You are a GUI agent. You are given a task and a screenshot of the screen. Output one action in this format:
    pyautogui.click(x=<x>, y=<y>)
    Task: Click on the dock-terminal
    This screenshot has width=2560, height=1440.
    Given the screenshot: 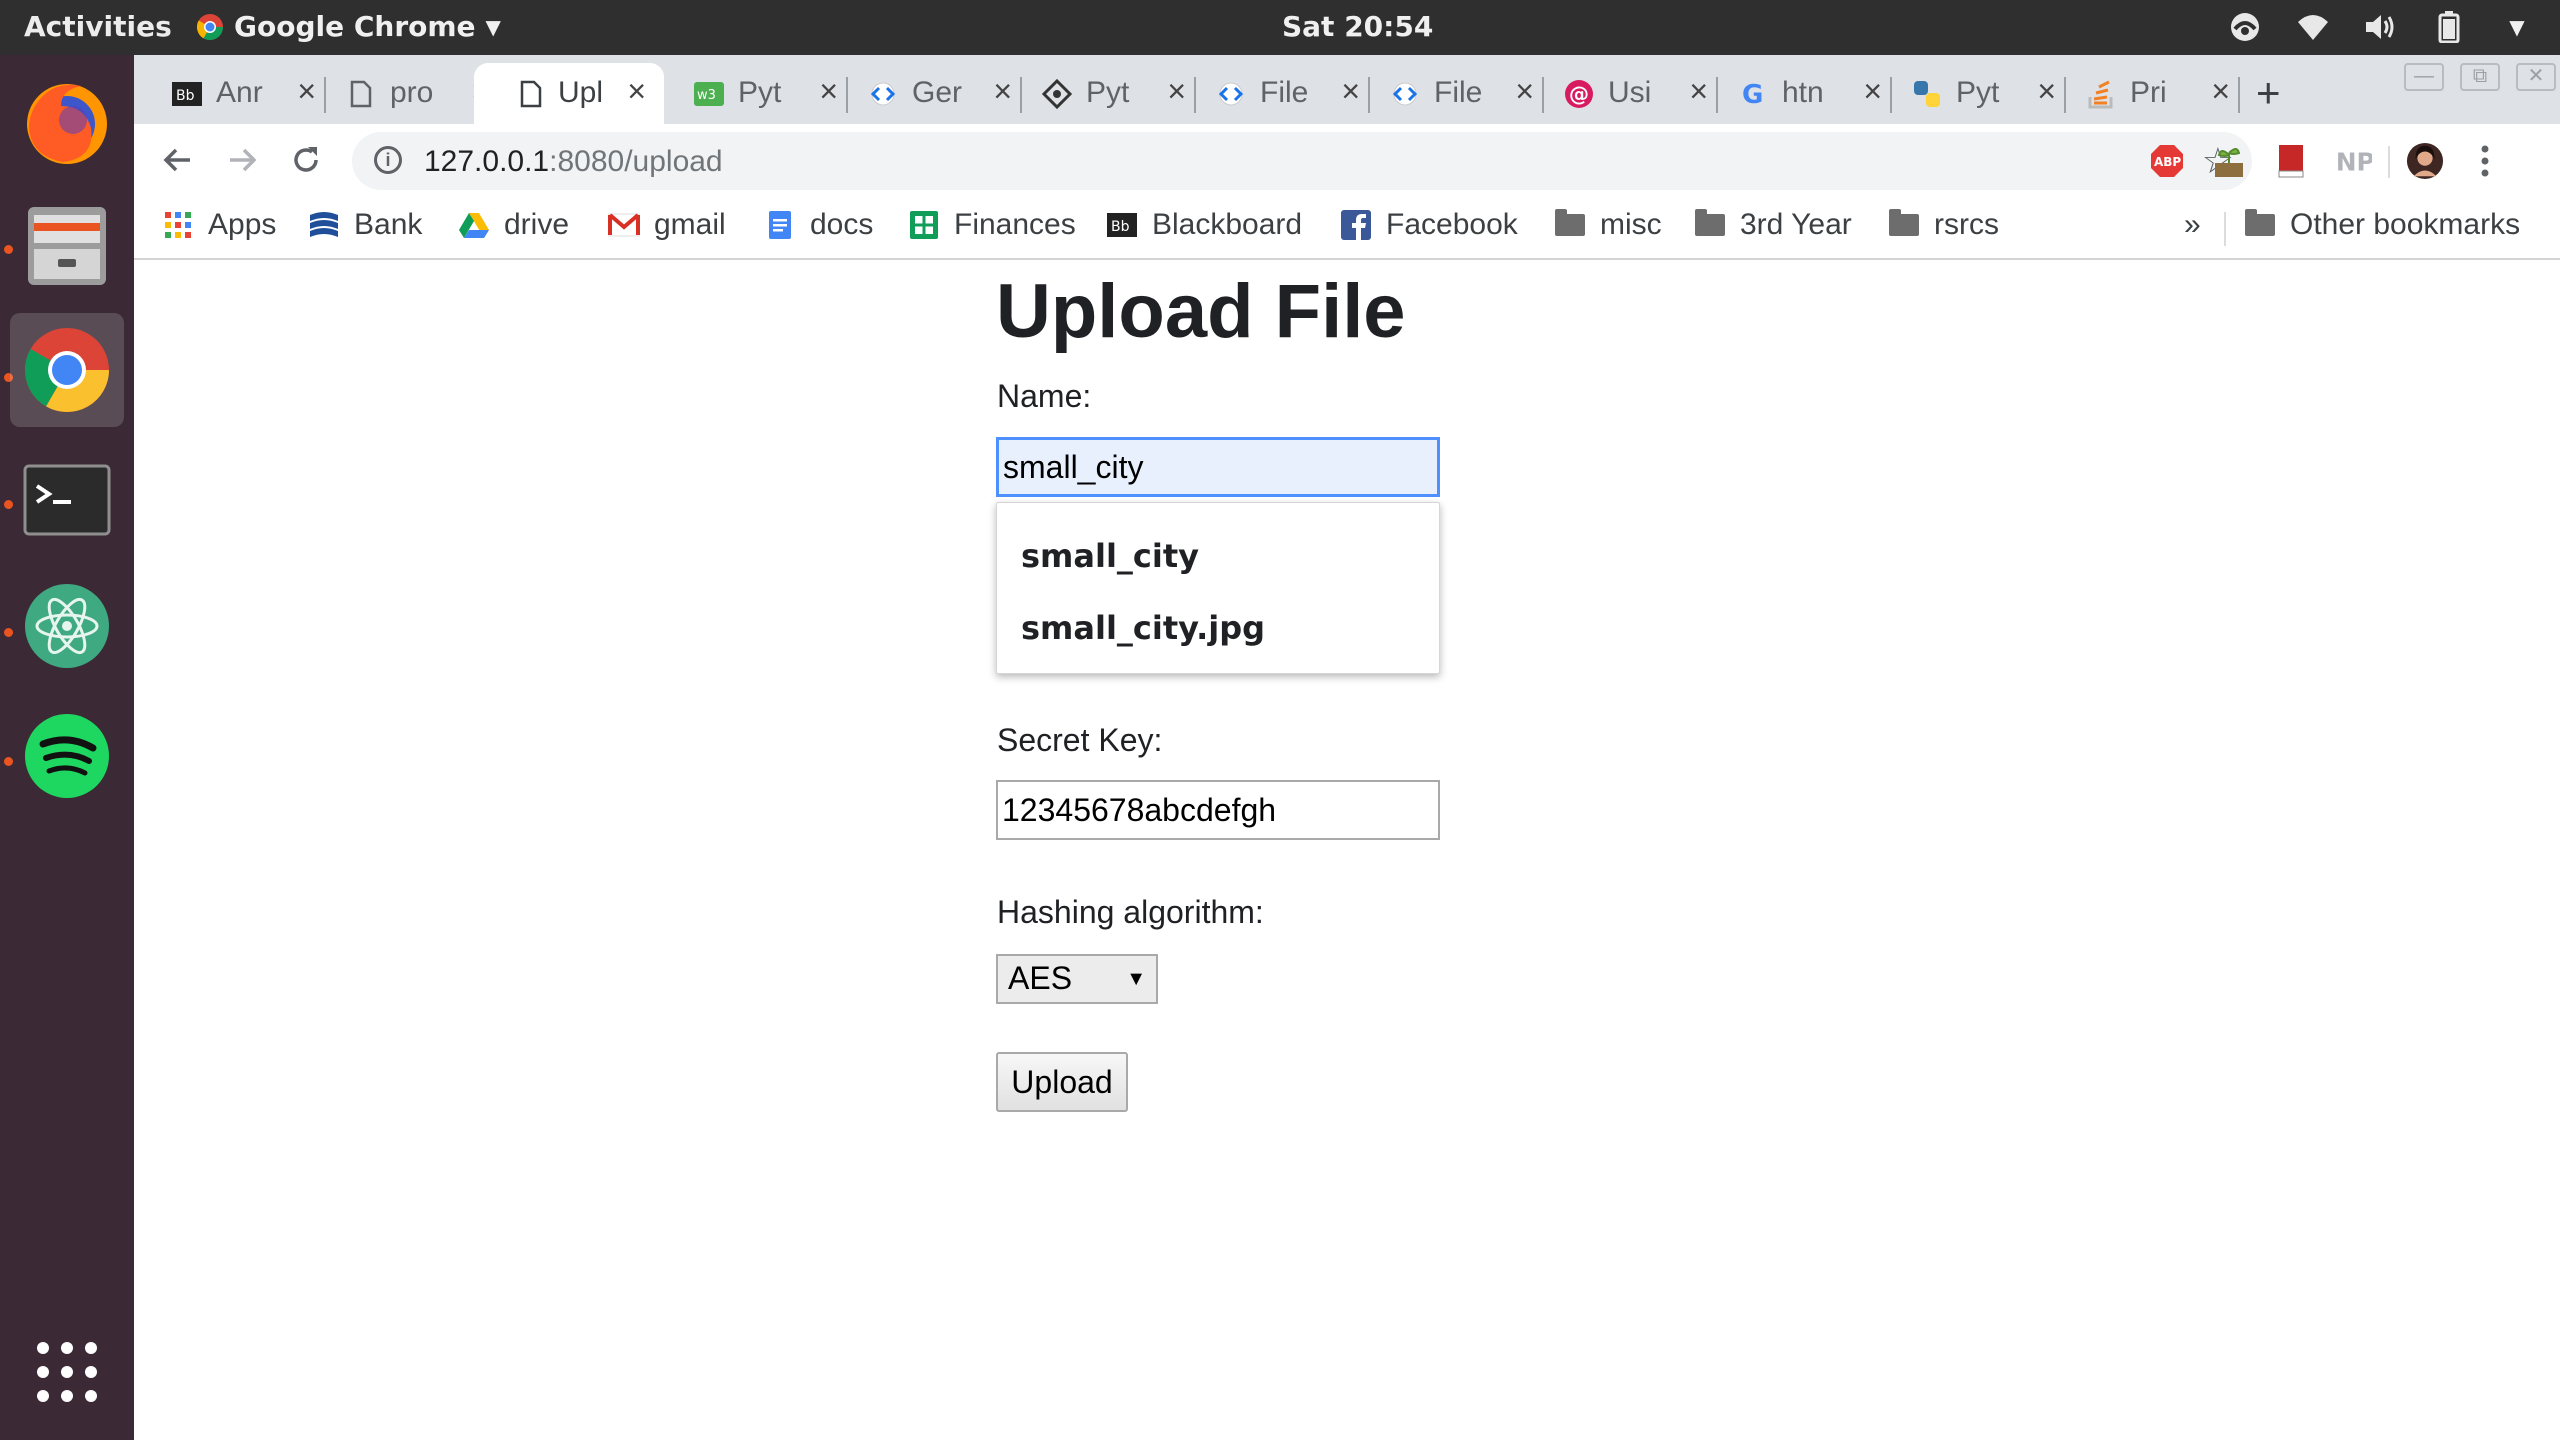 What is the action you would take?
    pyautogui.click(x=67, y=500)
    